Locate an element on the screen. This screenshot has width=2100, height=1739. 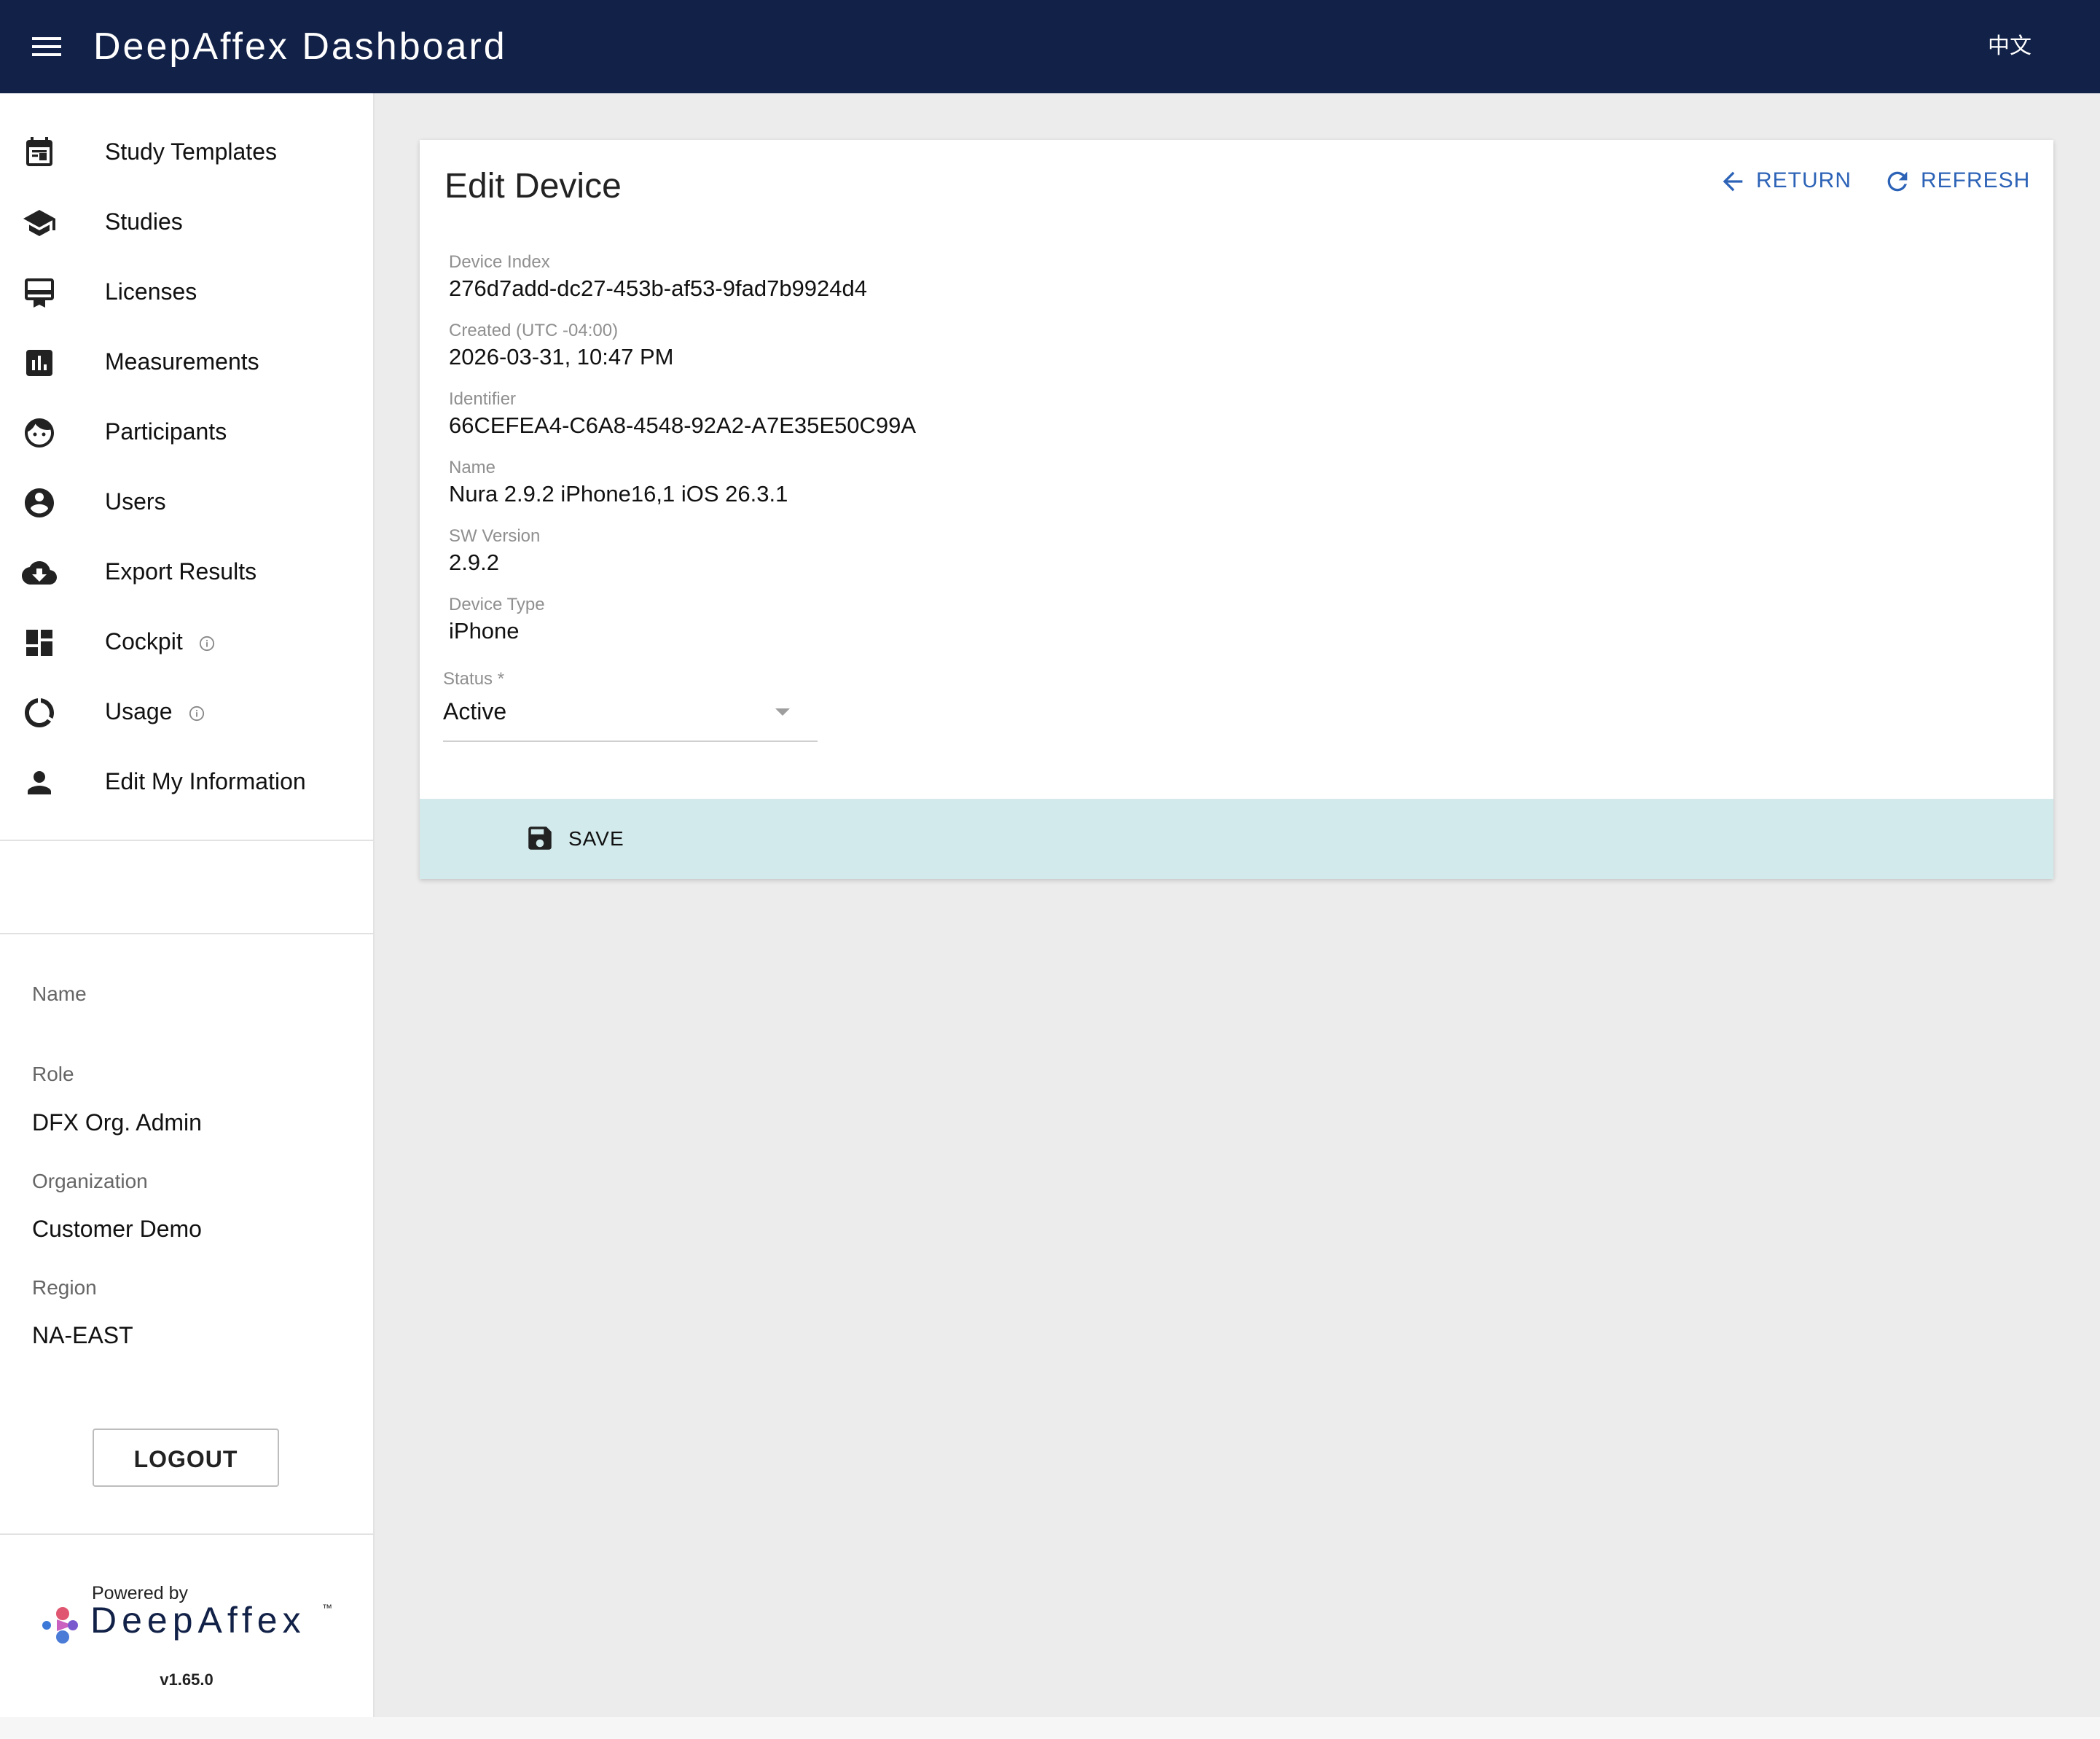
device-type-label: Device Type is located at coordinates (497, 604).